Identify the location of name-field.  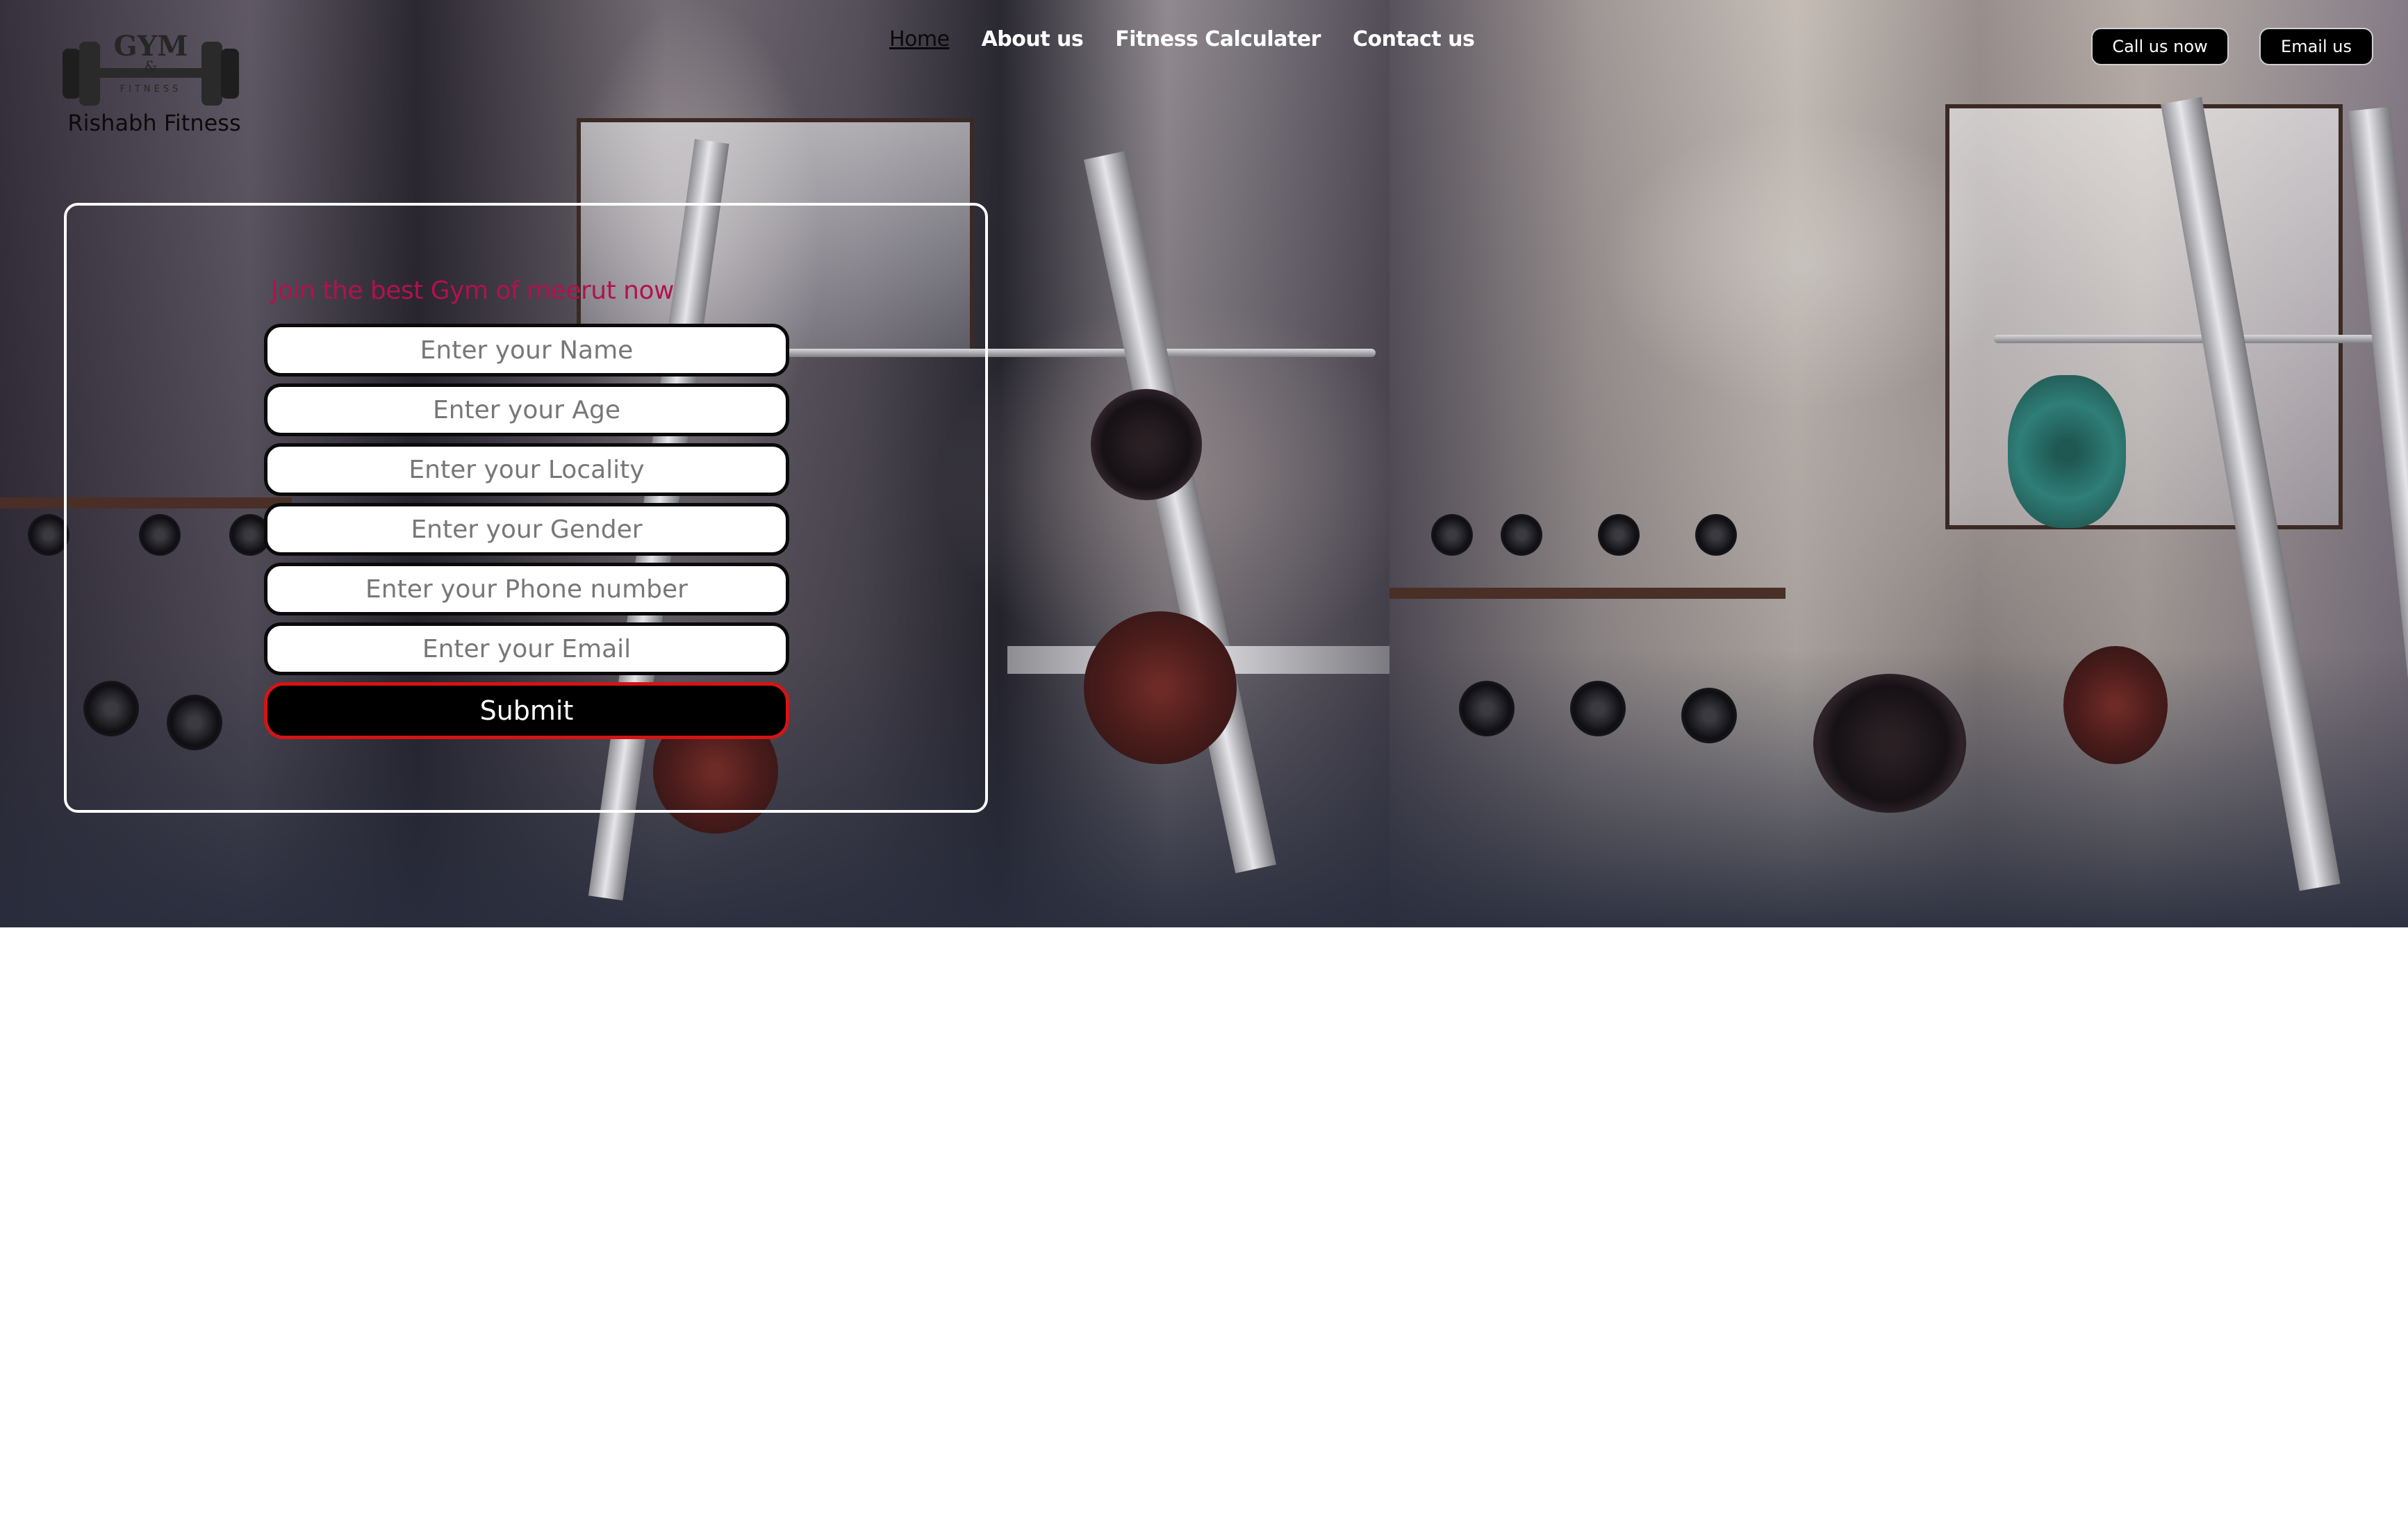
(526, 351).